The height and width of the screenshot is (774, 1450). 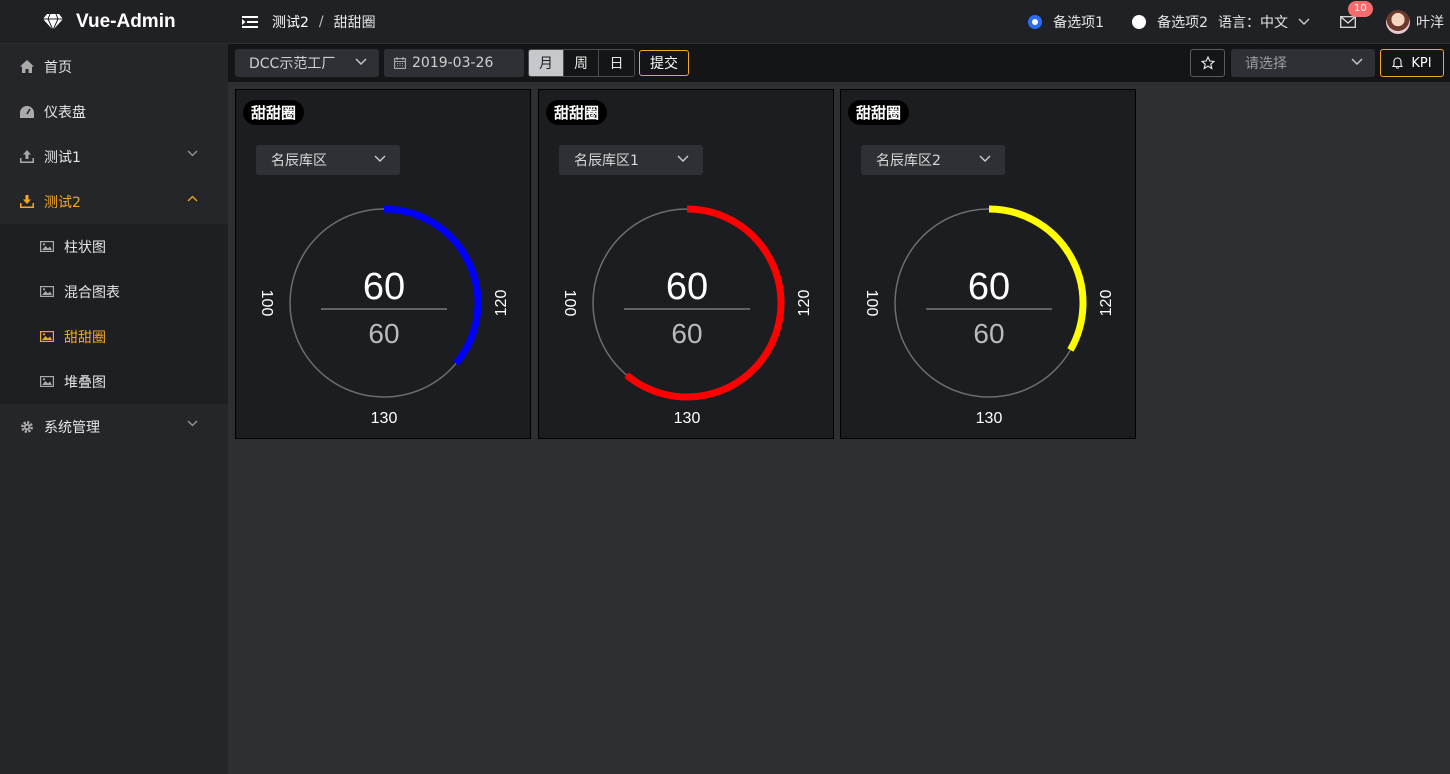 I want to click on sidebar-item-stacked-chart: 堆叠图, so click(x=114, y=381).